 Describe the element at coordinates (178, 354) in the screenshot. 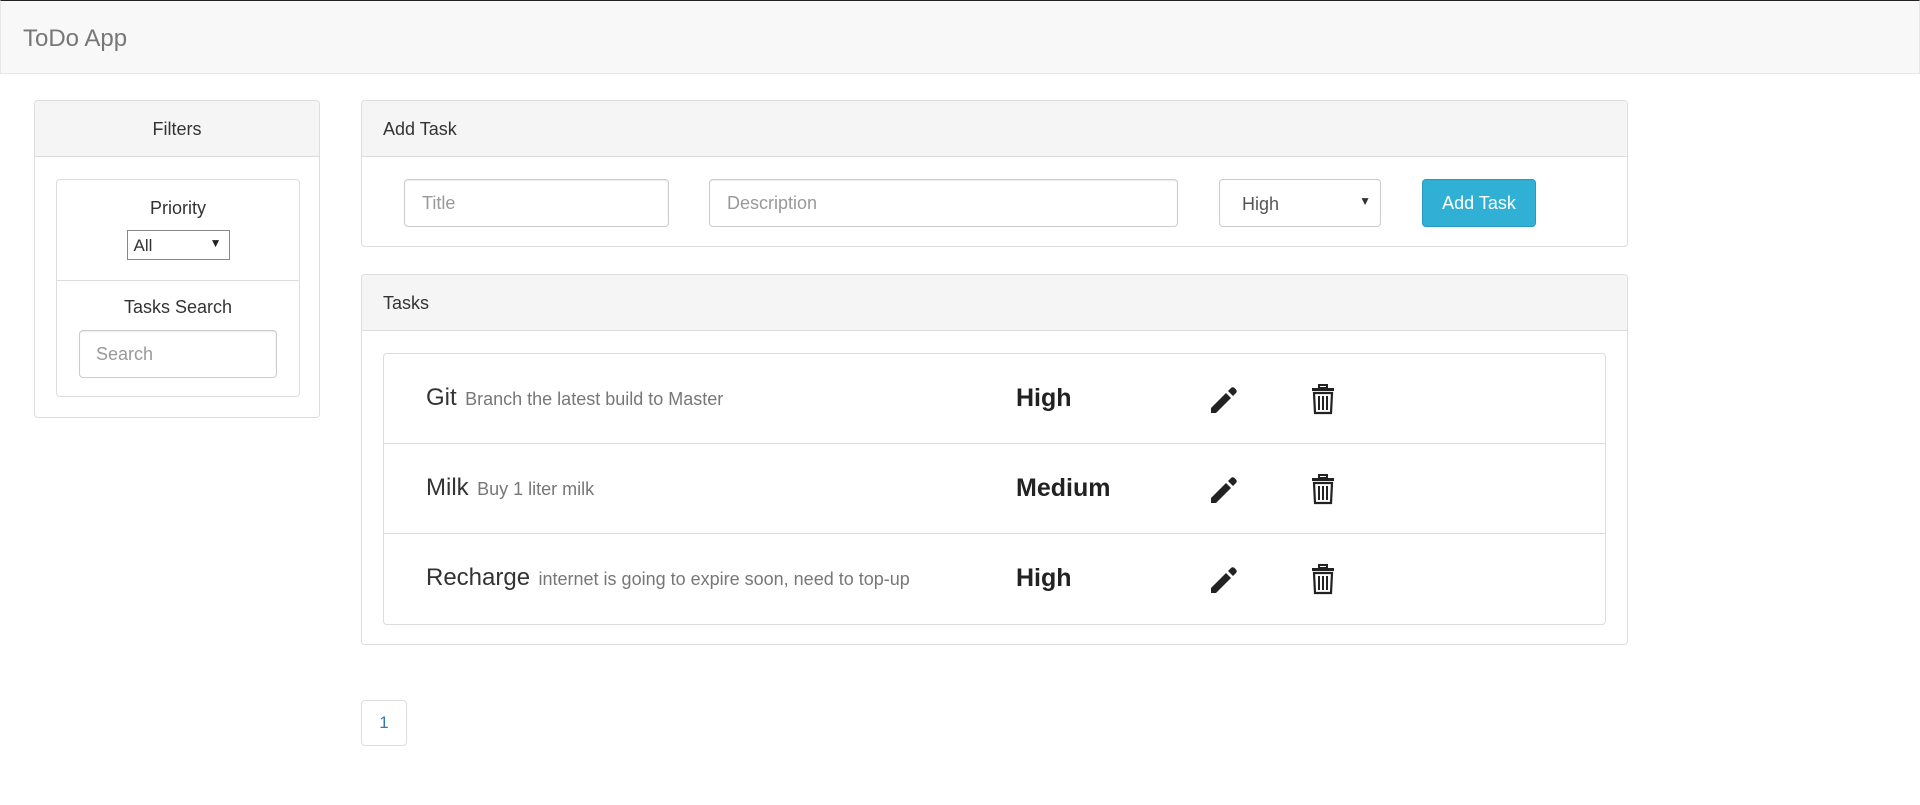

I see `search-input` at that location.